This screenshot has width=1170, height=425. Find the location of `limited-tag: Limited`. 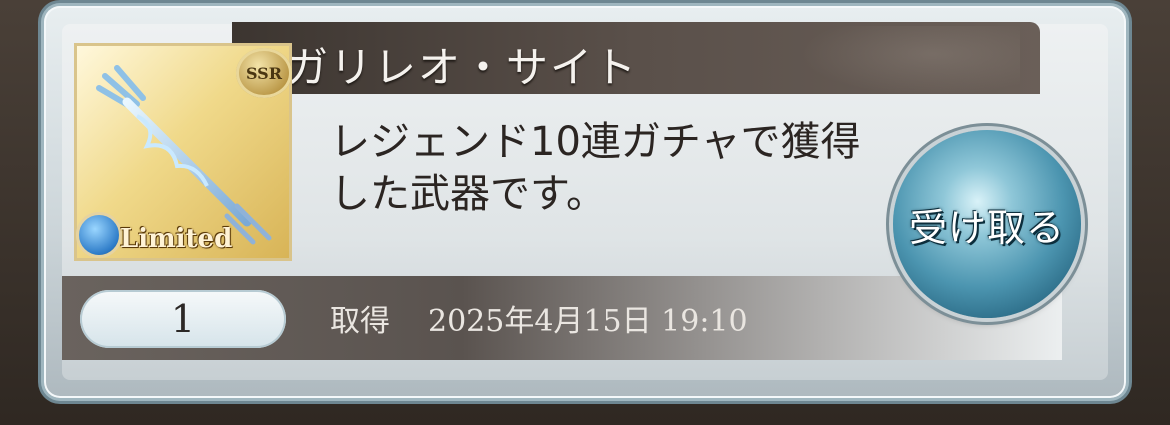

limited-tag: Limited is located at coordinates (176, 239).